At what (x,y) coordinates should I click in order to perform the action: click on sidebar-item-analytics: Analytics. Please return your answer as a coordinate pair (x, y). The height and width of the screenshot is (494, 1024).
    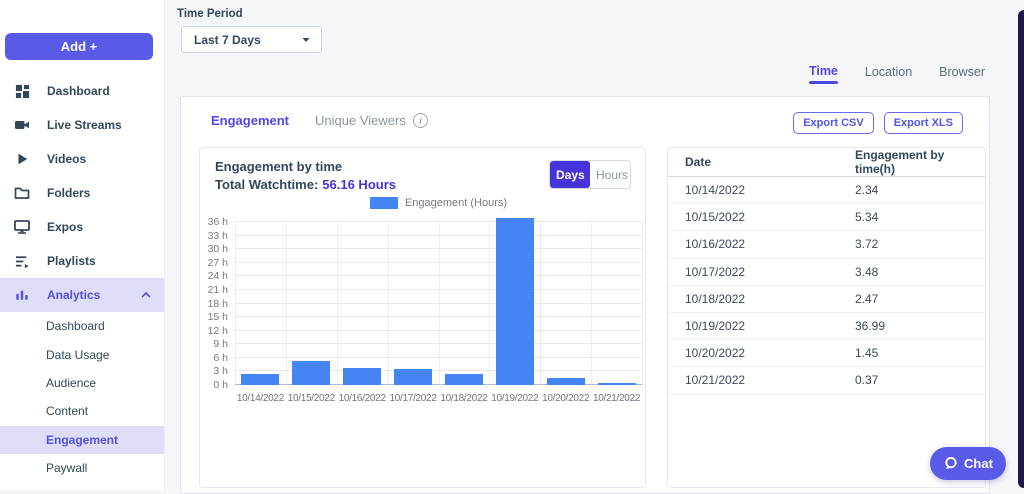
    Looking at the image, I should click on (82, 295).